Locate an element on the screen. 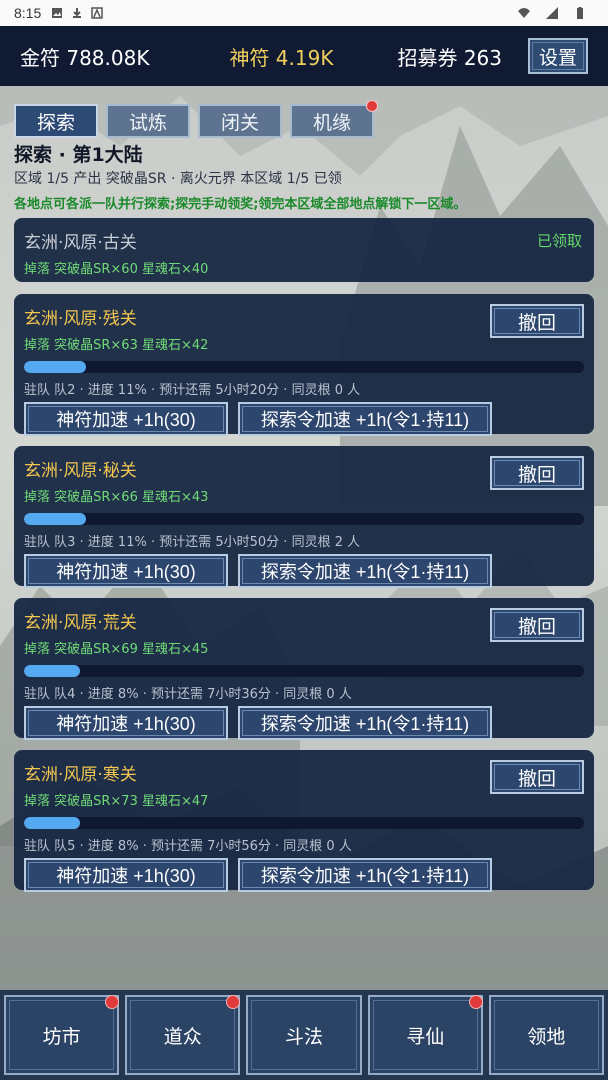  divine-talisman-count: 神符 4.19K is located at coordinates (281, 57).